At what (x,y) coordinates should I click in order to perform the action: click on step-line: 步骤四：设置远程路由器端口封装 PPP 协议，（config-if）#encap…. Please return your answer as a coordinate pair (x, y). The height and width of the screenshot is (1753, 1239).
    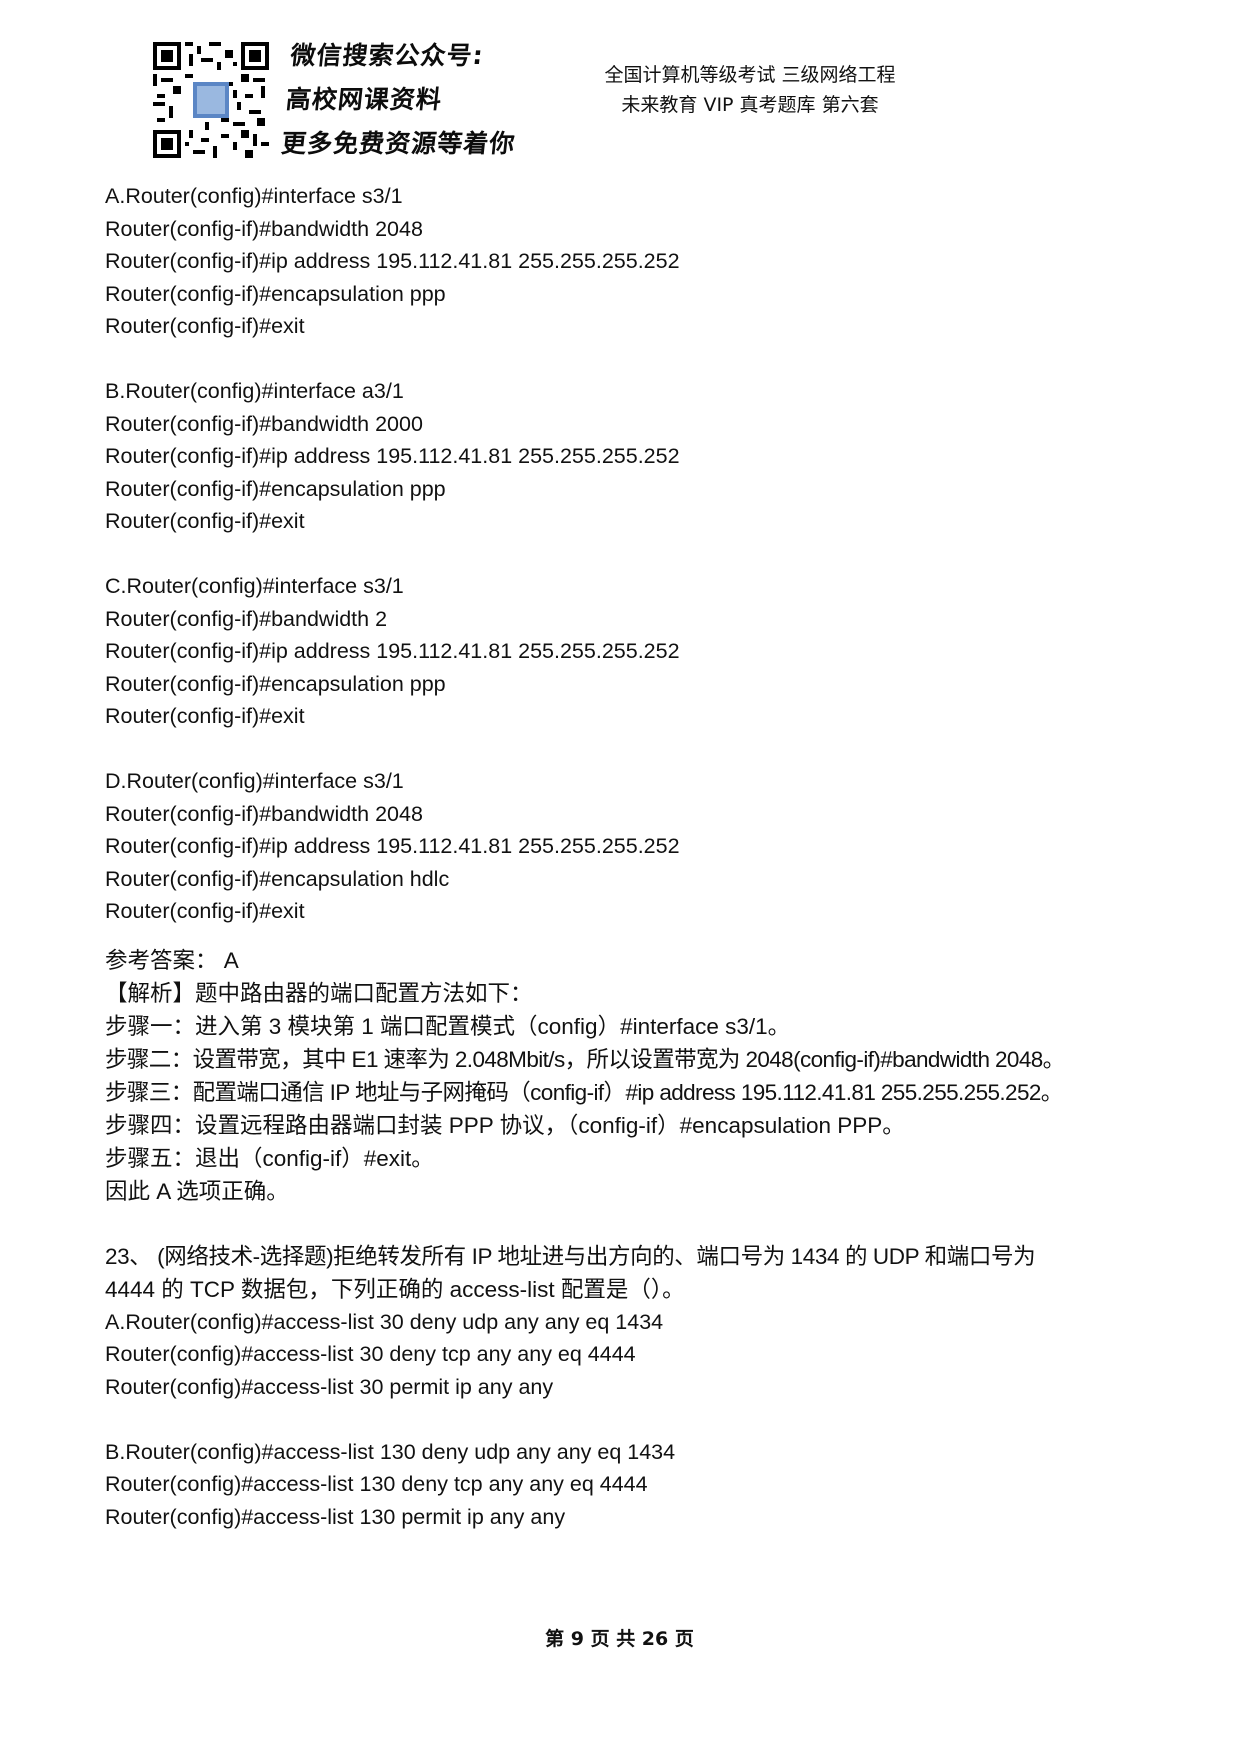
    Looking at the image, I should click on (505, 1125).